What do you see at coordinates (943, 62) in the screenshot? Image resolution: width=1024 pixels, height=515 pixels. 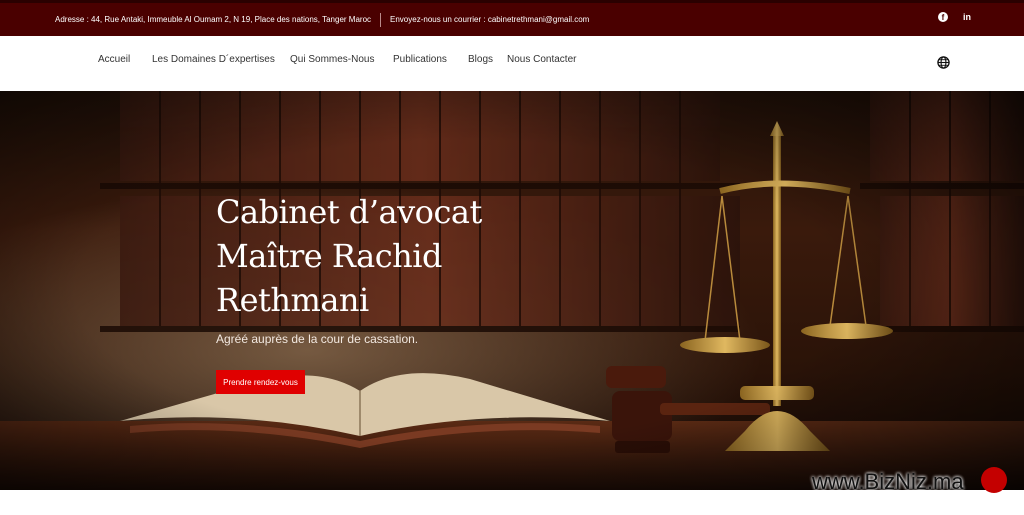 I see `globe-icon` at bounding box center [943, 62].